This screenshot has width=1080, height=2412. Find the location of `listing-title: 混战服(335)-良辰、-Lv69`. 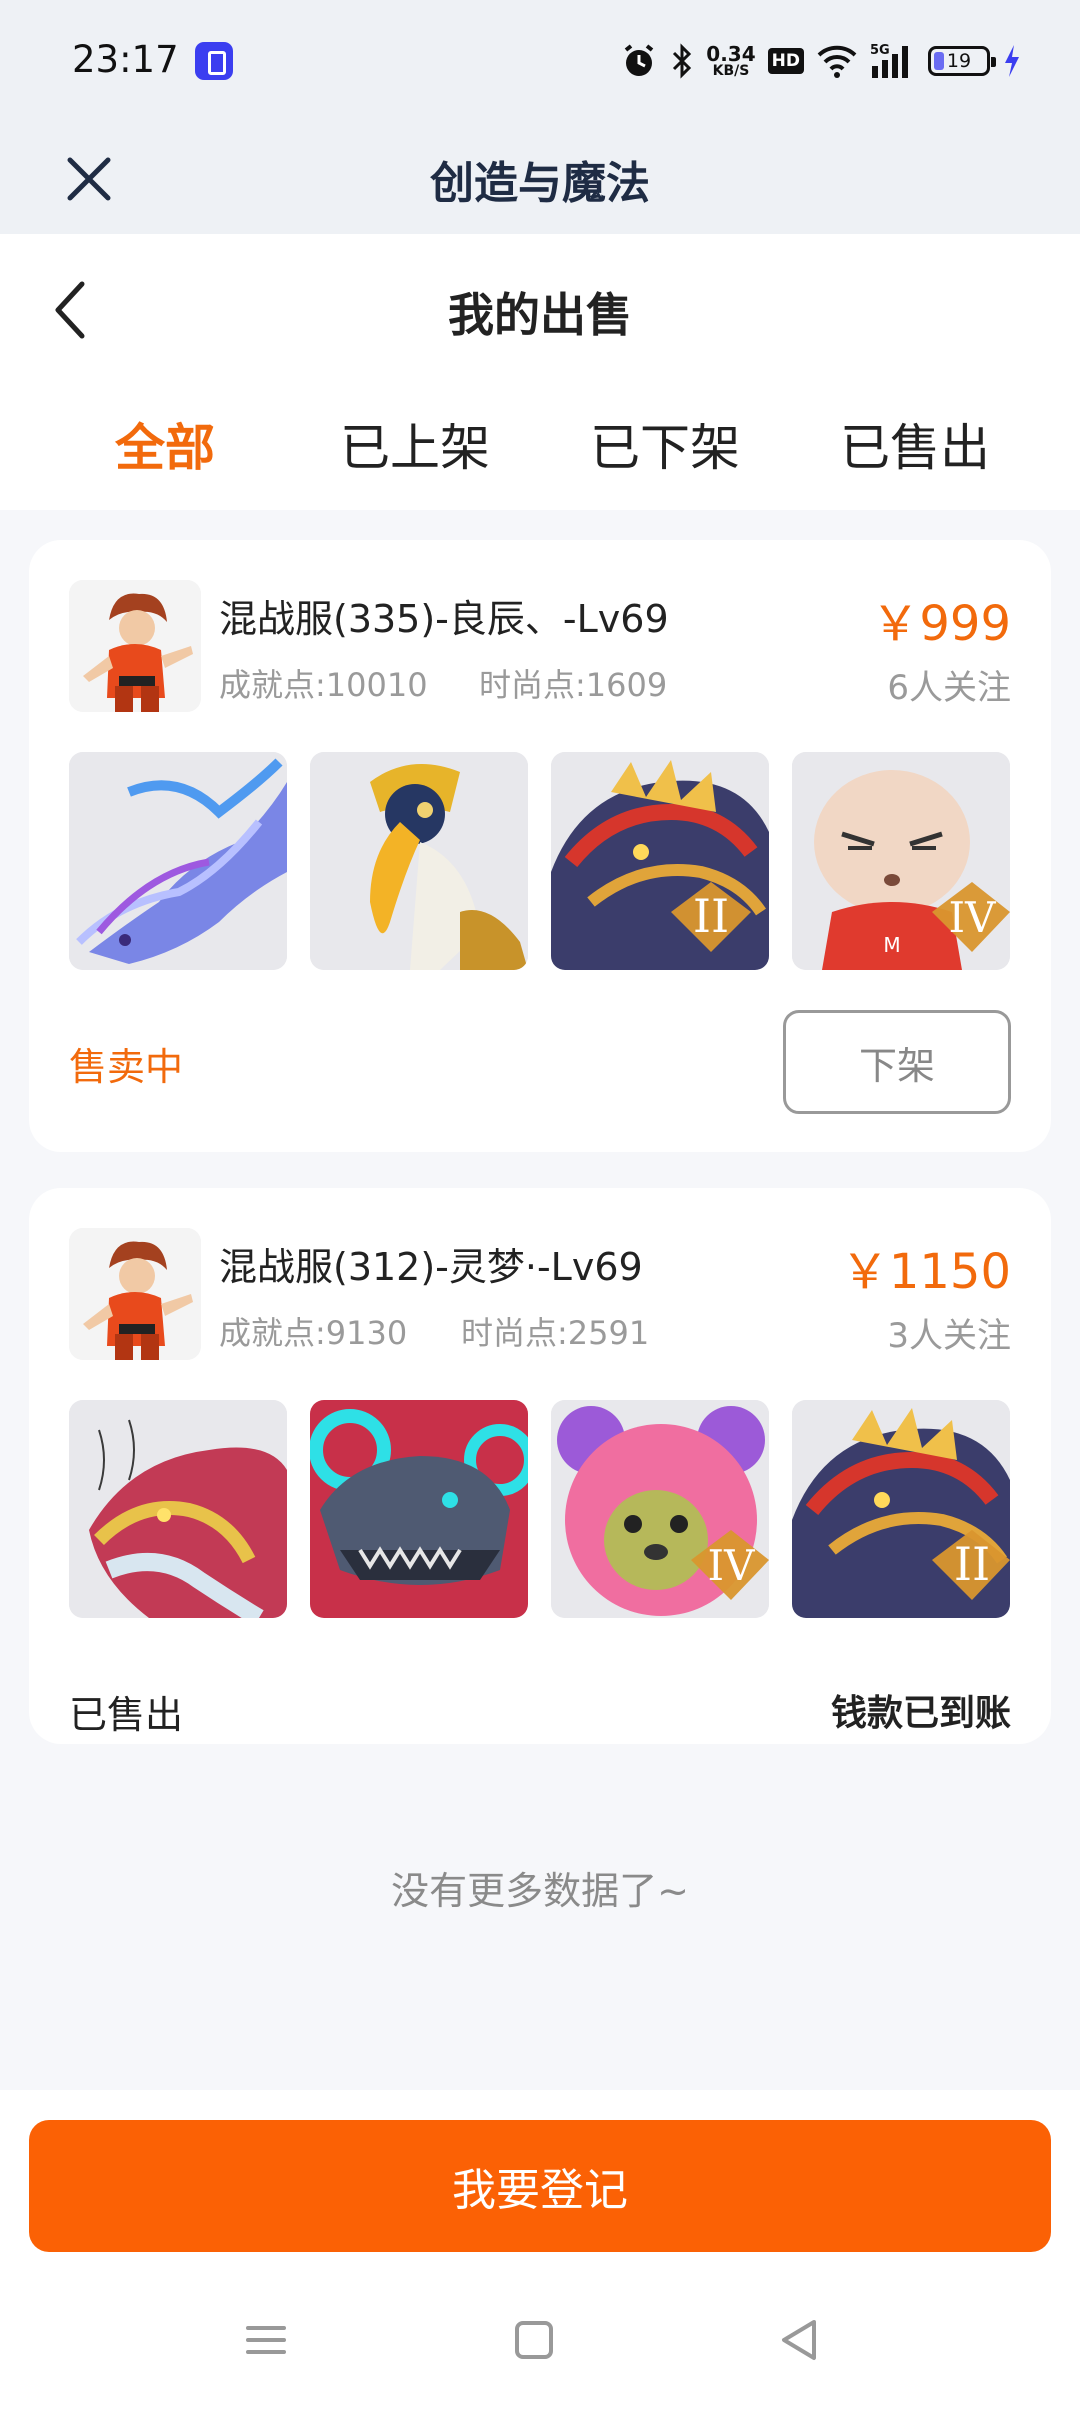

listing-title: 混战服(335)-良辰、-Lv69 is located at coordinates (444, 619).